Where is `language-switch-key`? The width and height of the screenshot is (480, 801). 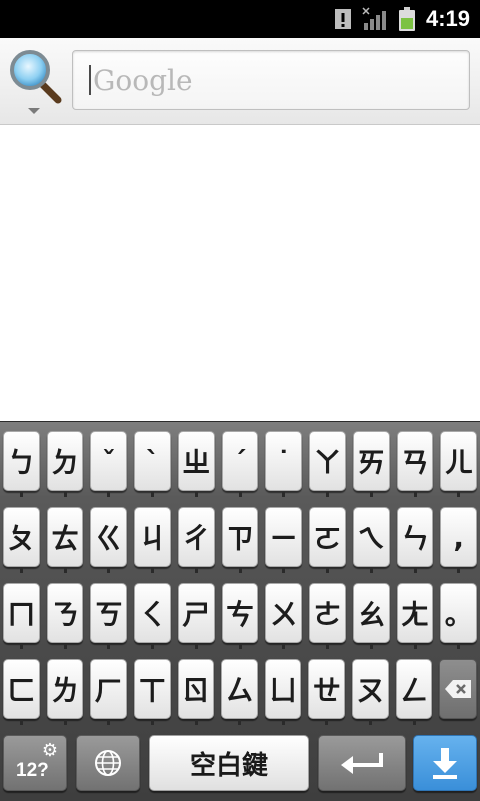
language-switch-key is located at coordinates (108, 763).